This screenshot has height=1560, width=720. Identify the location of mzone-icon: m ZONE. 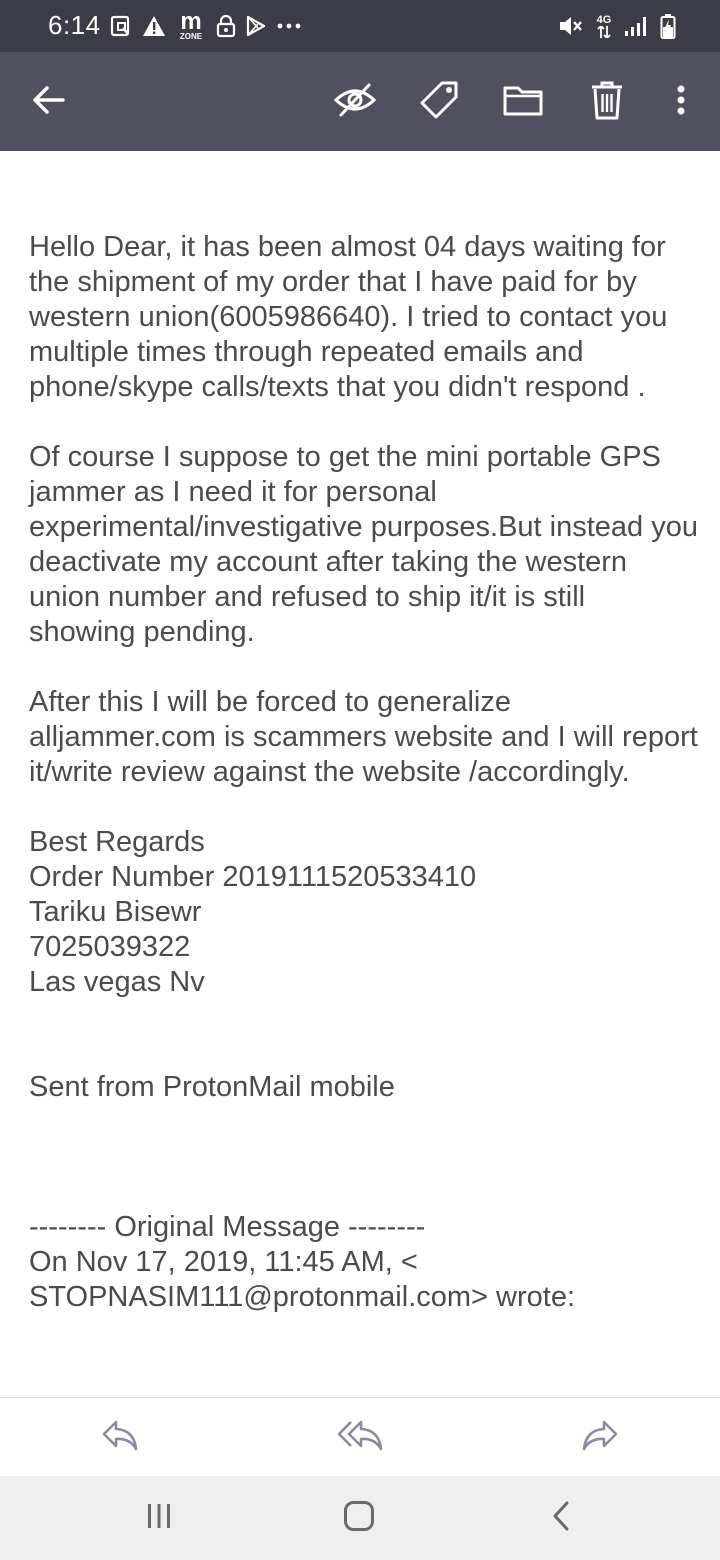
(191, 24).